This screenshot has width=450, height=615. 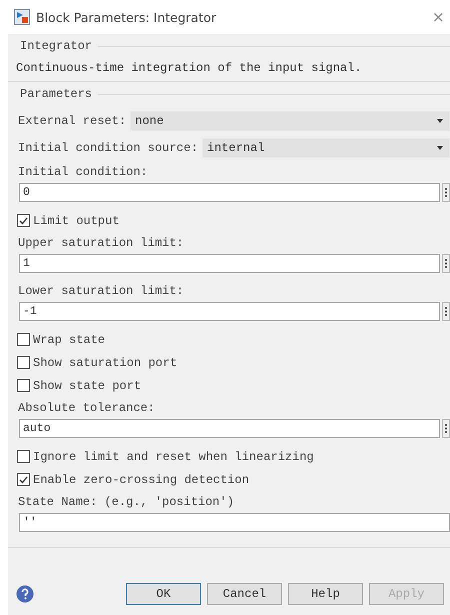 What do you see at coordinates (101, 243) in the screenshot?
I see `field-label: Upper saturation limit:` at bounding box center [101, 243].